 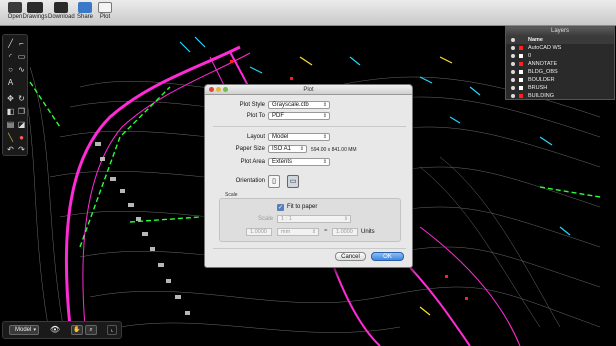 What do you see at coordinates (334, 150) in the screenshot?
I see `paper-size-dimensions: 594.00 x 841.00 MM` at bounding box center [334, 150].